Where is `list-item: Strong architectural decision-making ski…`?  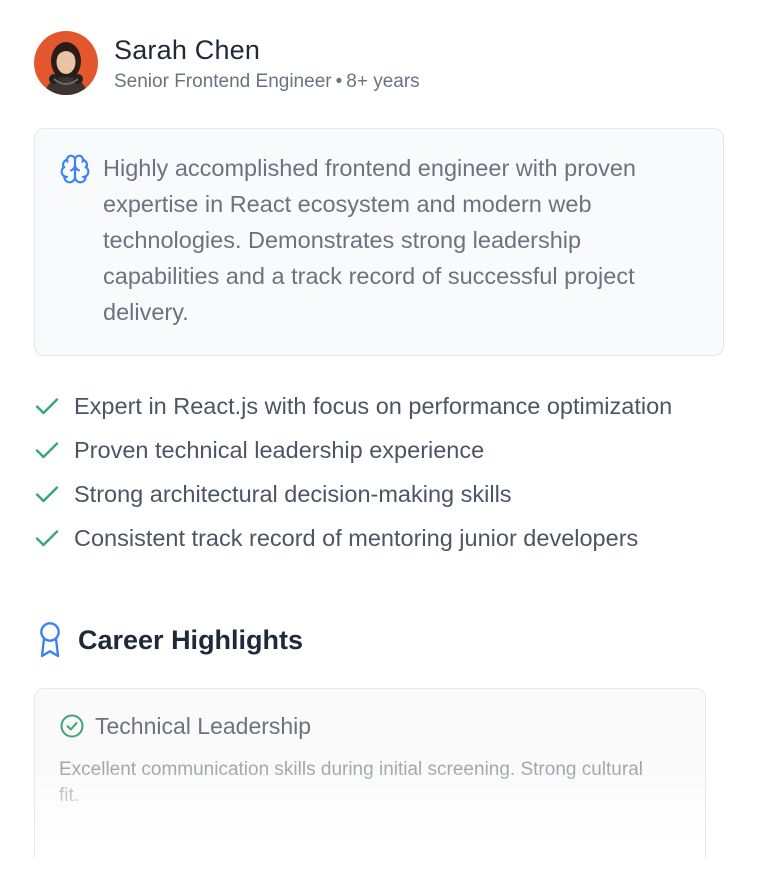 list-item: Strong architectural decision-making ski… is located at coordinates (379, 494).